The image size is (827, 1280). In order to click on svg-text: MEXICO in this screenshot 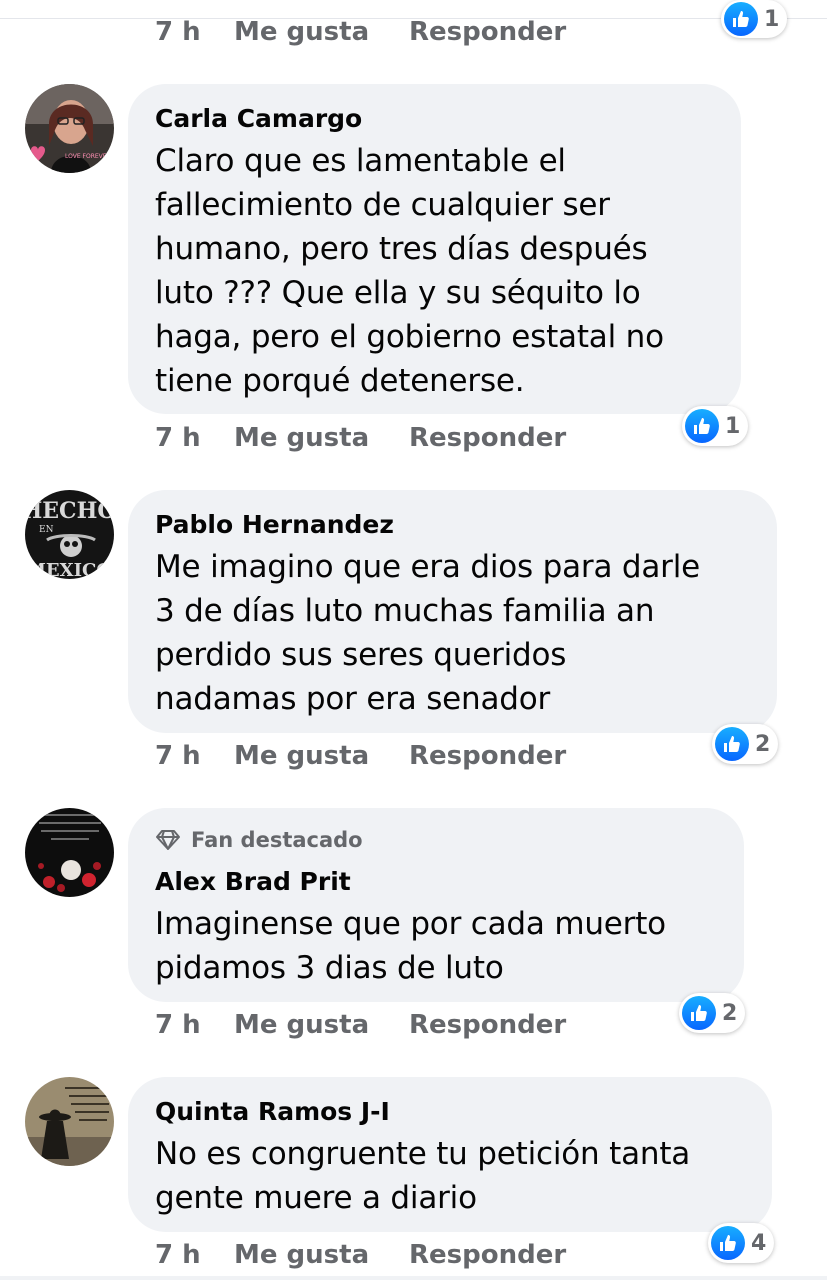, I will do `click(69, 569)`.